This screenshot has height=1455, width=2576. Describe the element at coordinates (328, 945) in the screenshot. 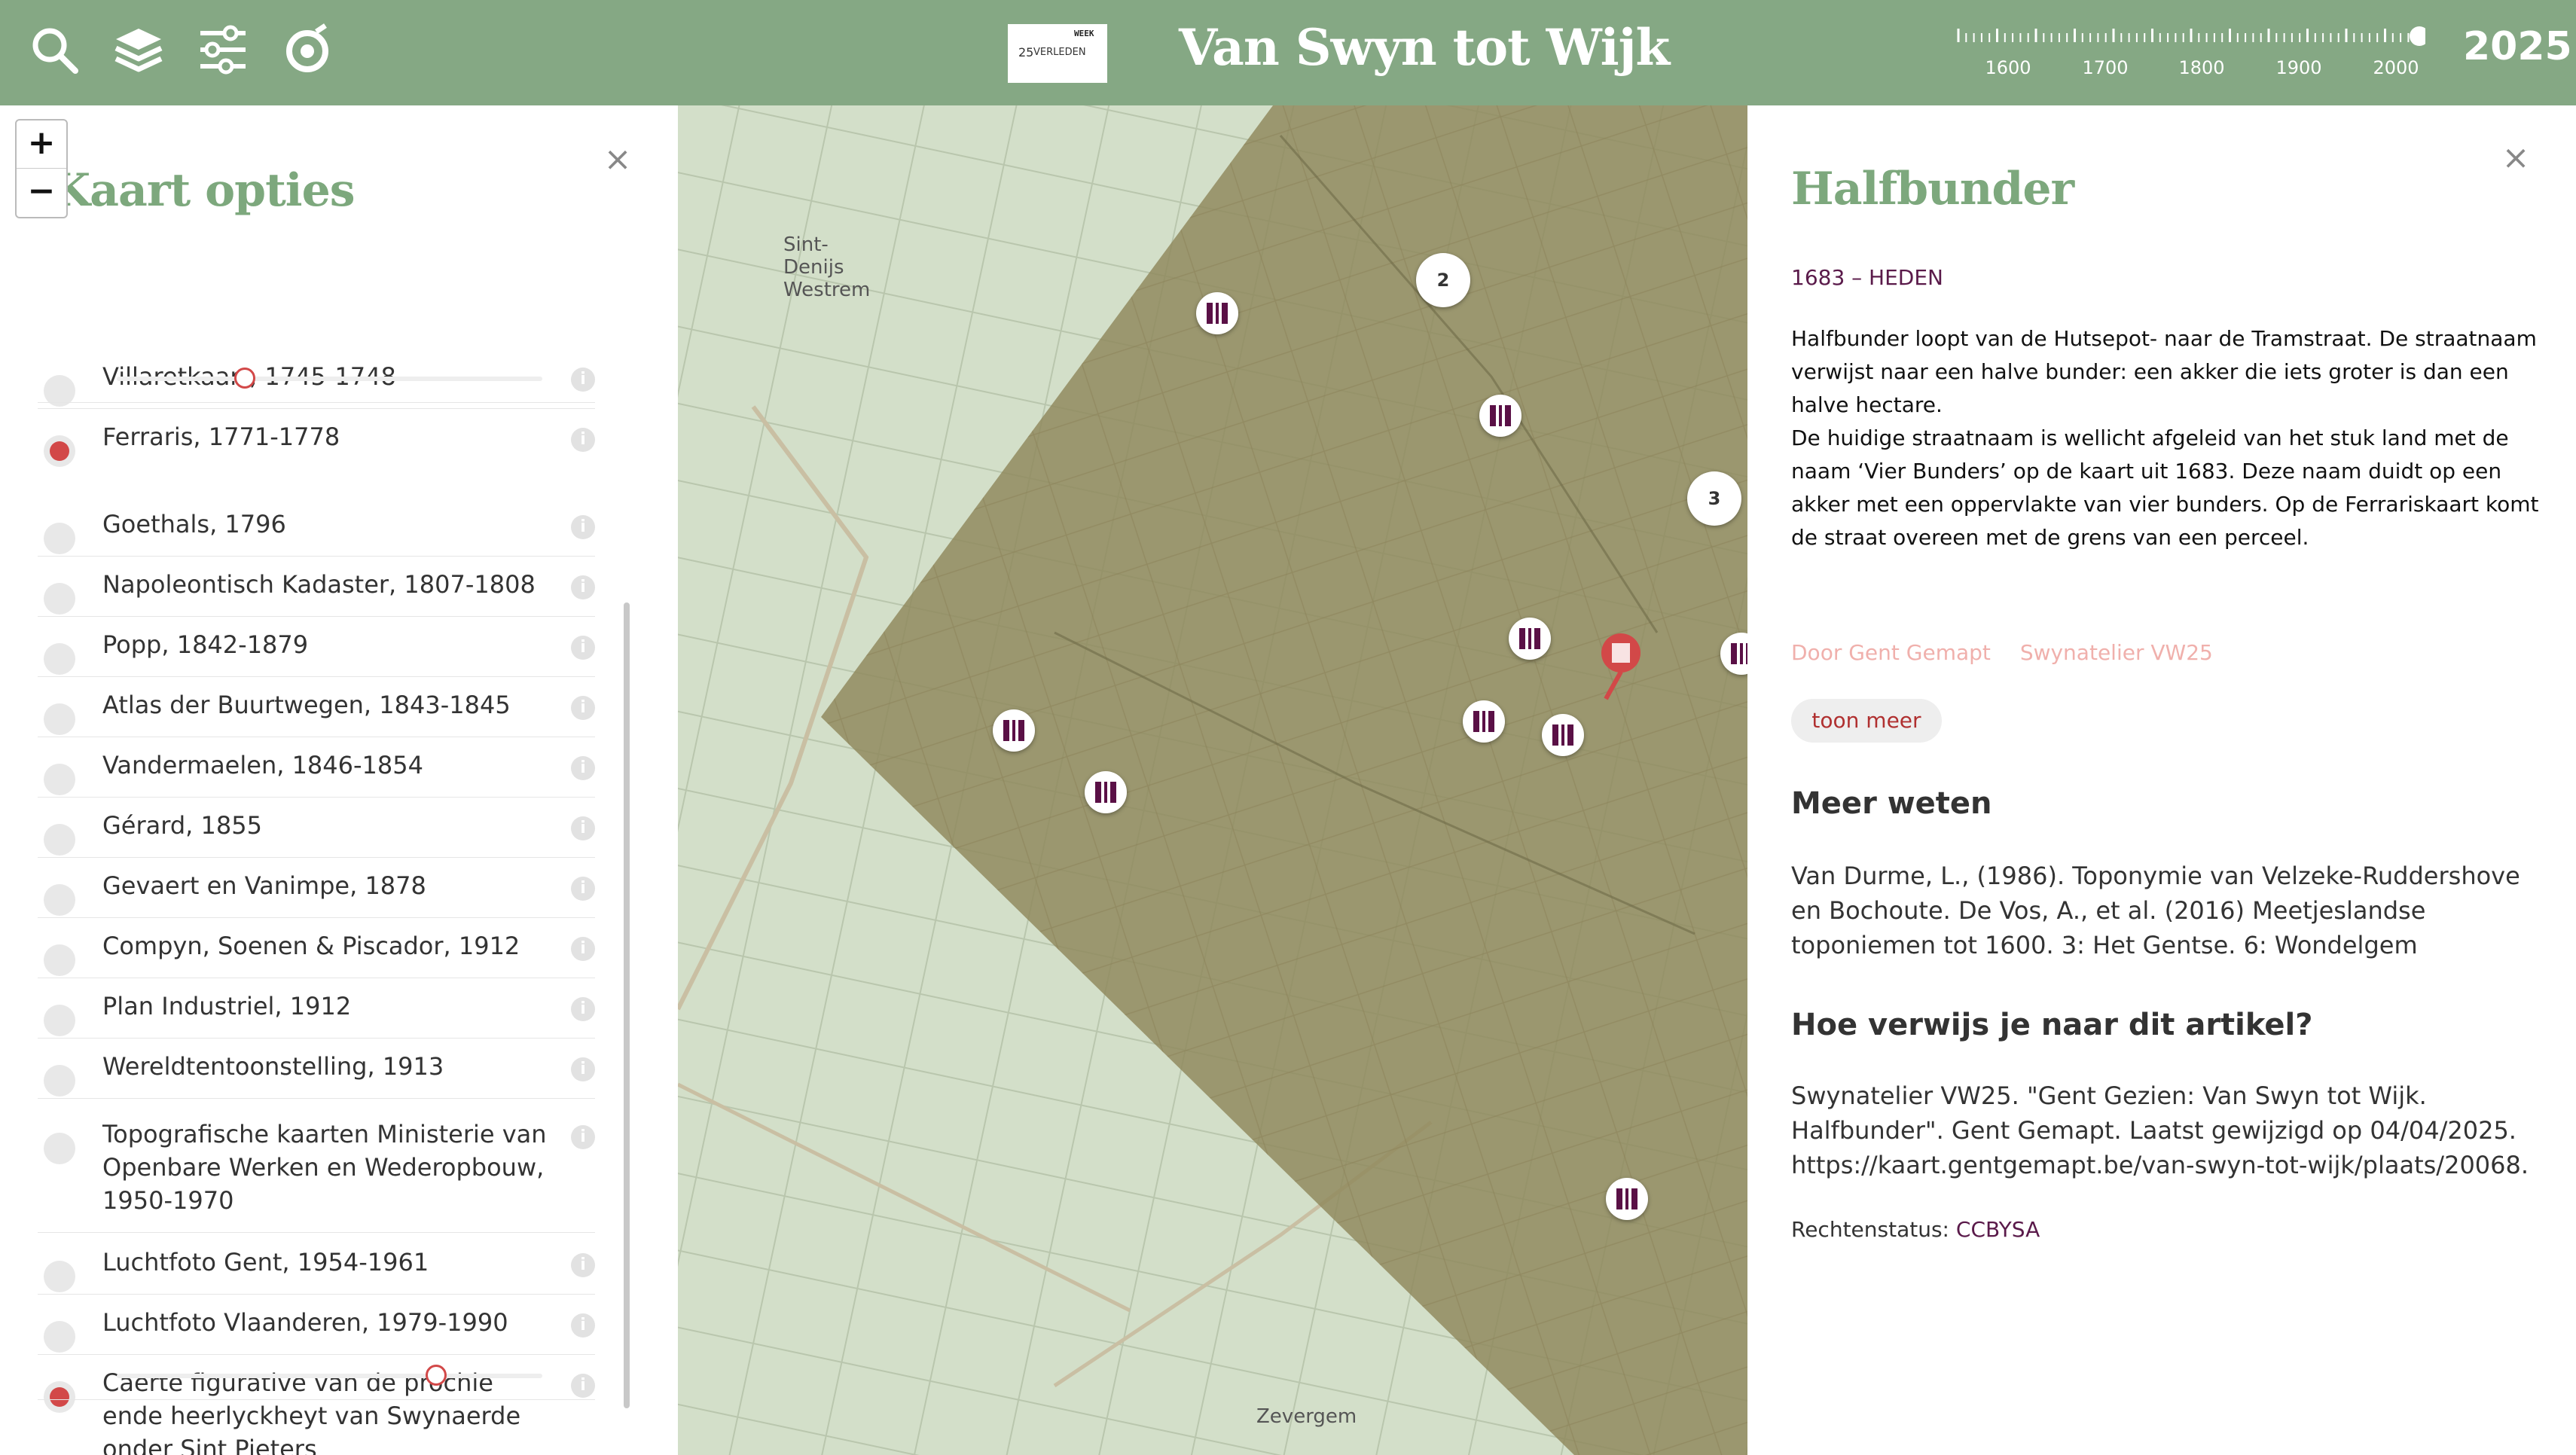

I see `layer-label: Compyn, Soenen & Piscador, 1912` at that location.